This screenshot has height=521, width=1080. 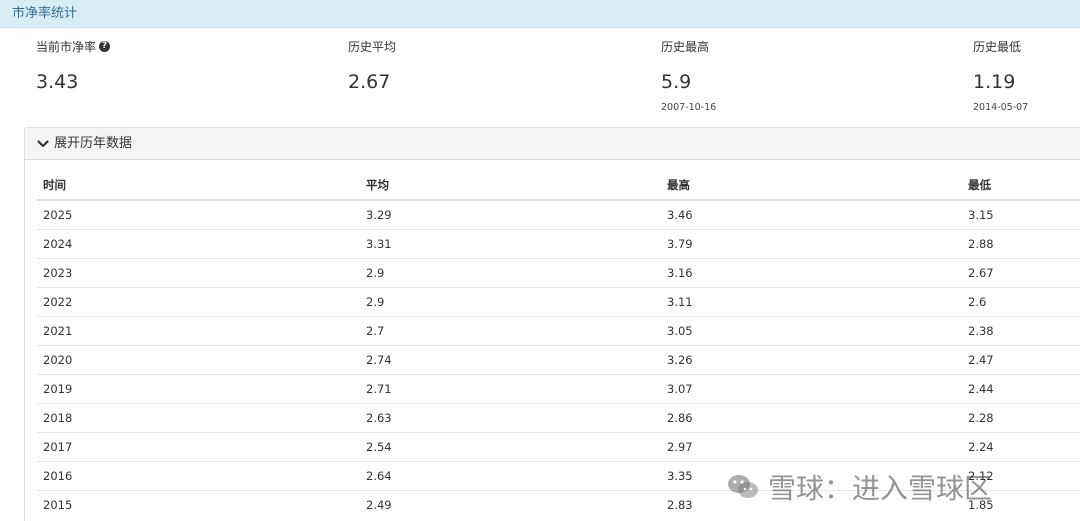 What do you see at coordinates (811, 301) in the screenshot?
I see `cell-high: 3.11` at bounding box center [811, 301].